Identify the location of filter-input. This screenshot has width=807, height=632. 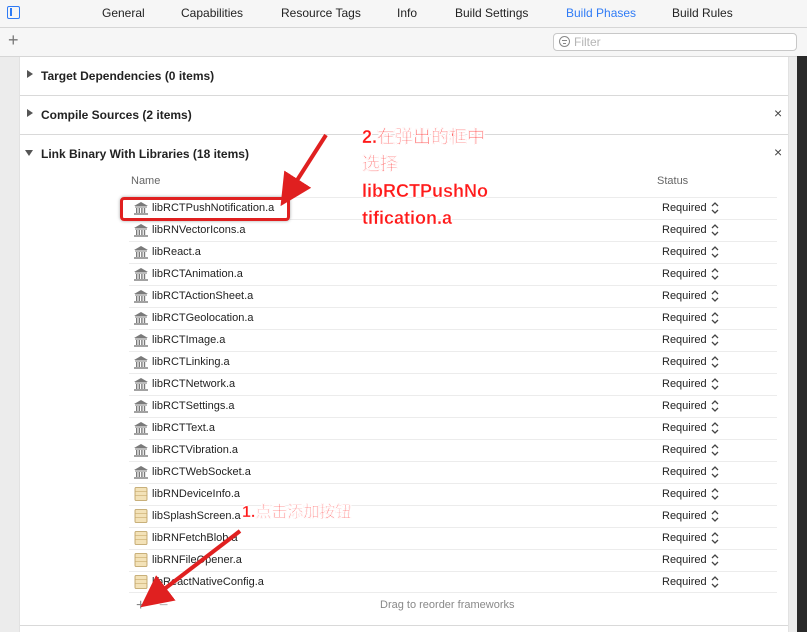
(679, 42).